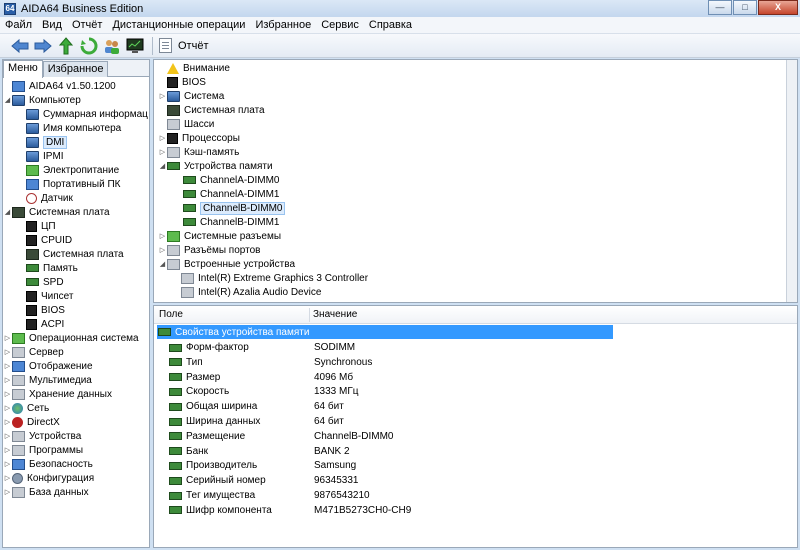 This screenshot has width=800, height=550. What do you see at coordinates (246, 292) in the screenshot?
I see `dmi-tree-item: Intel(R) Azalia Audio Device` at bounding box center [246, 292].